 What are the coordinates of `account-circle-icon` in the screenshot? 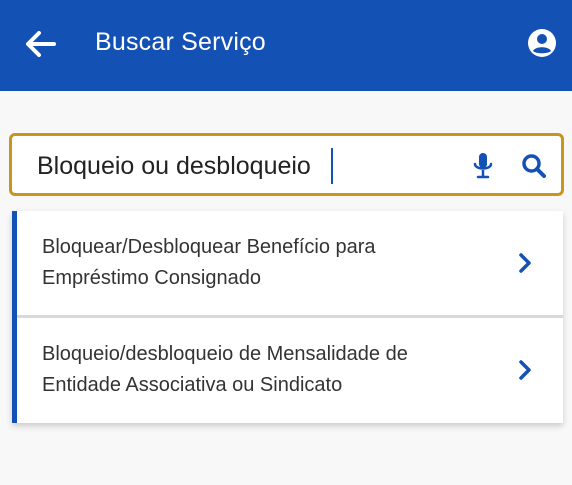 It's located at (542, 43).